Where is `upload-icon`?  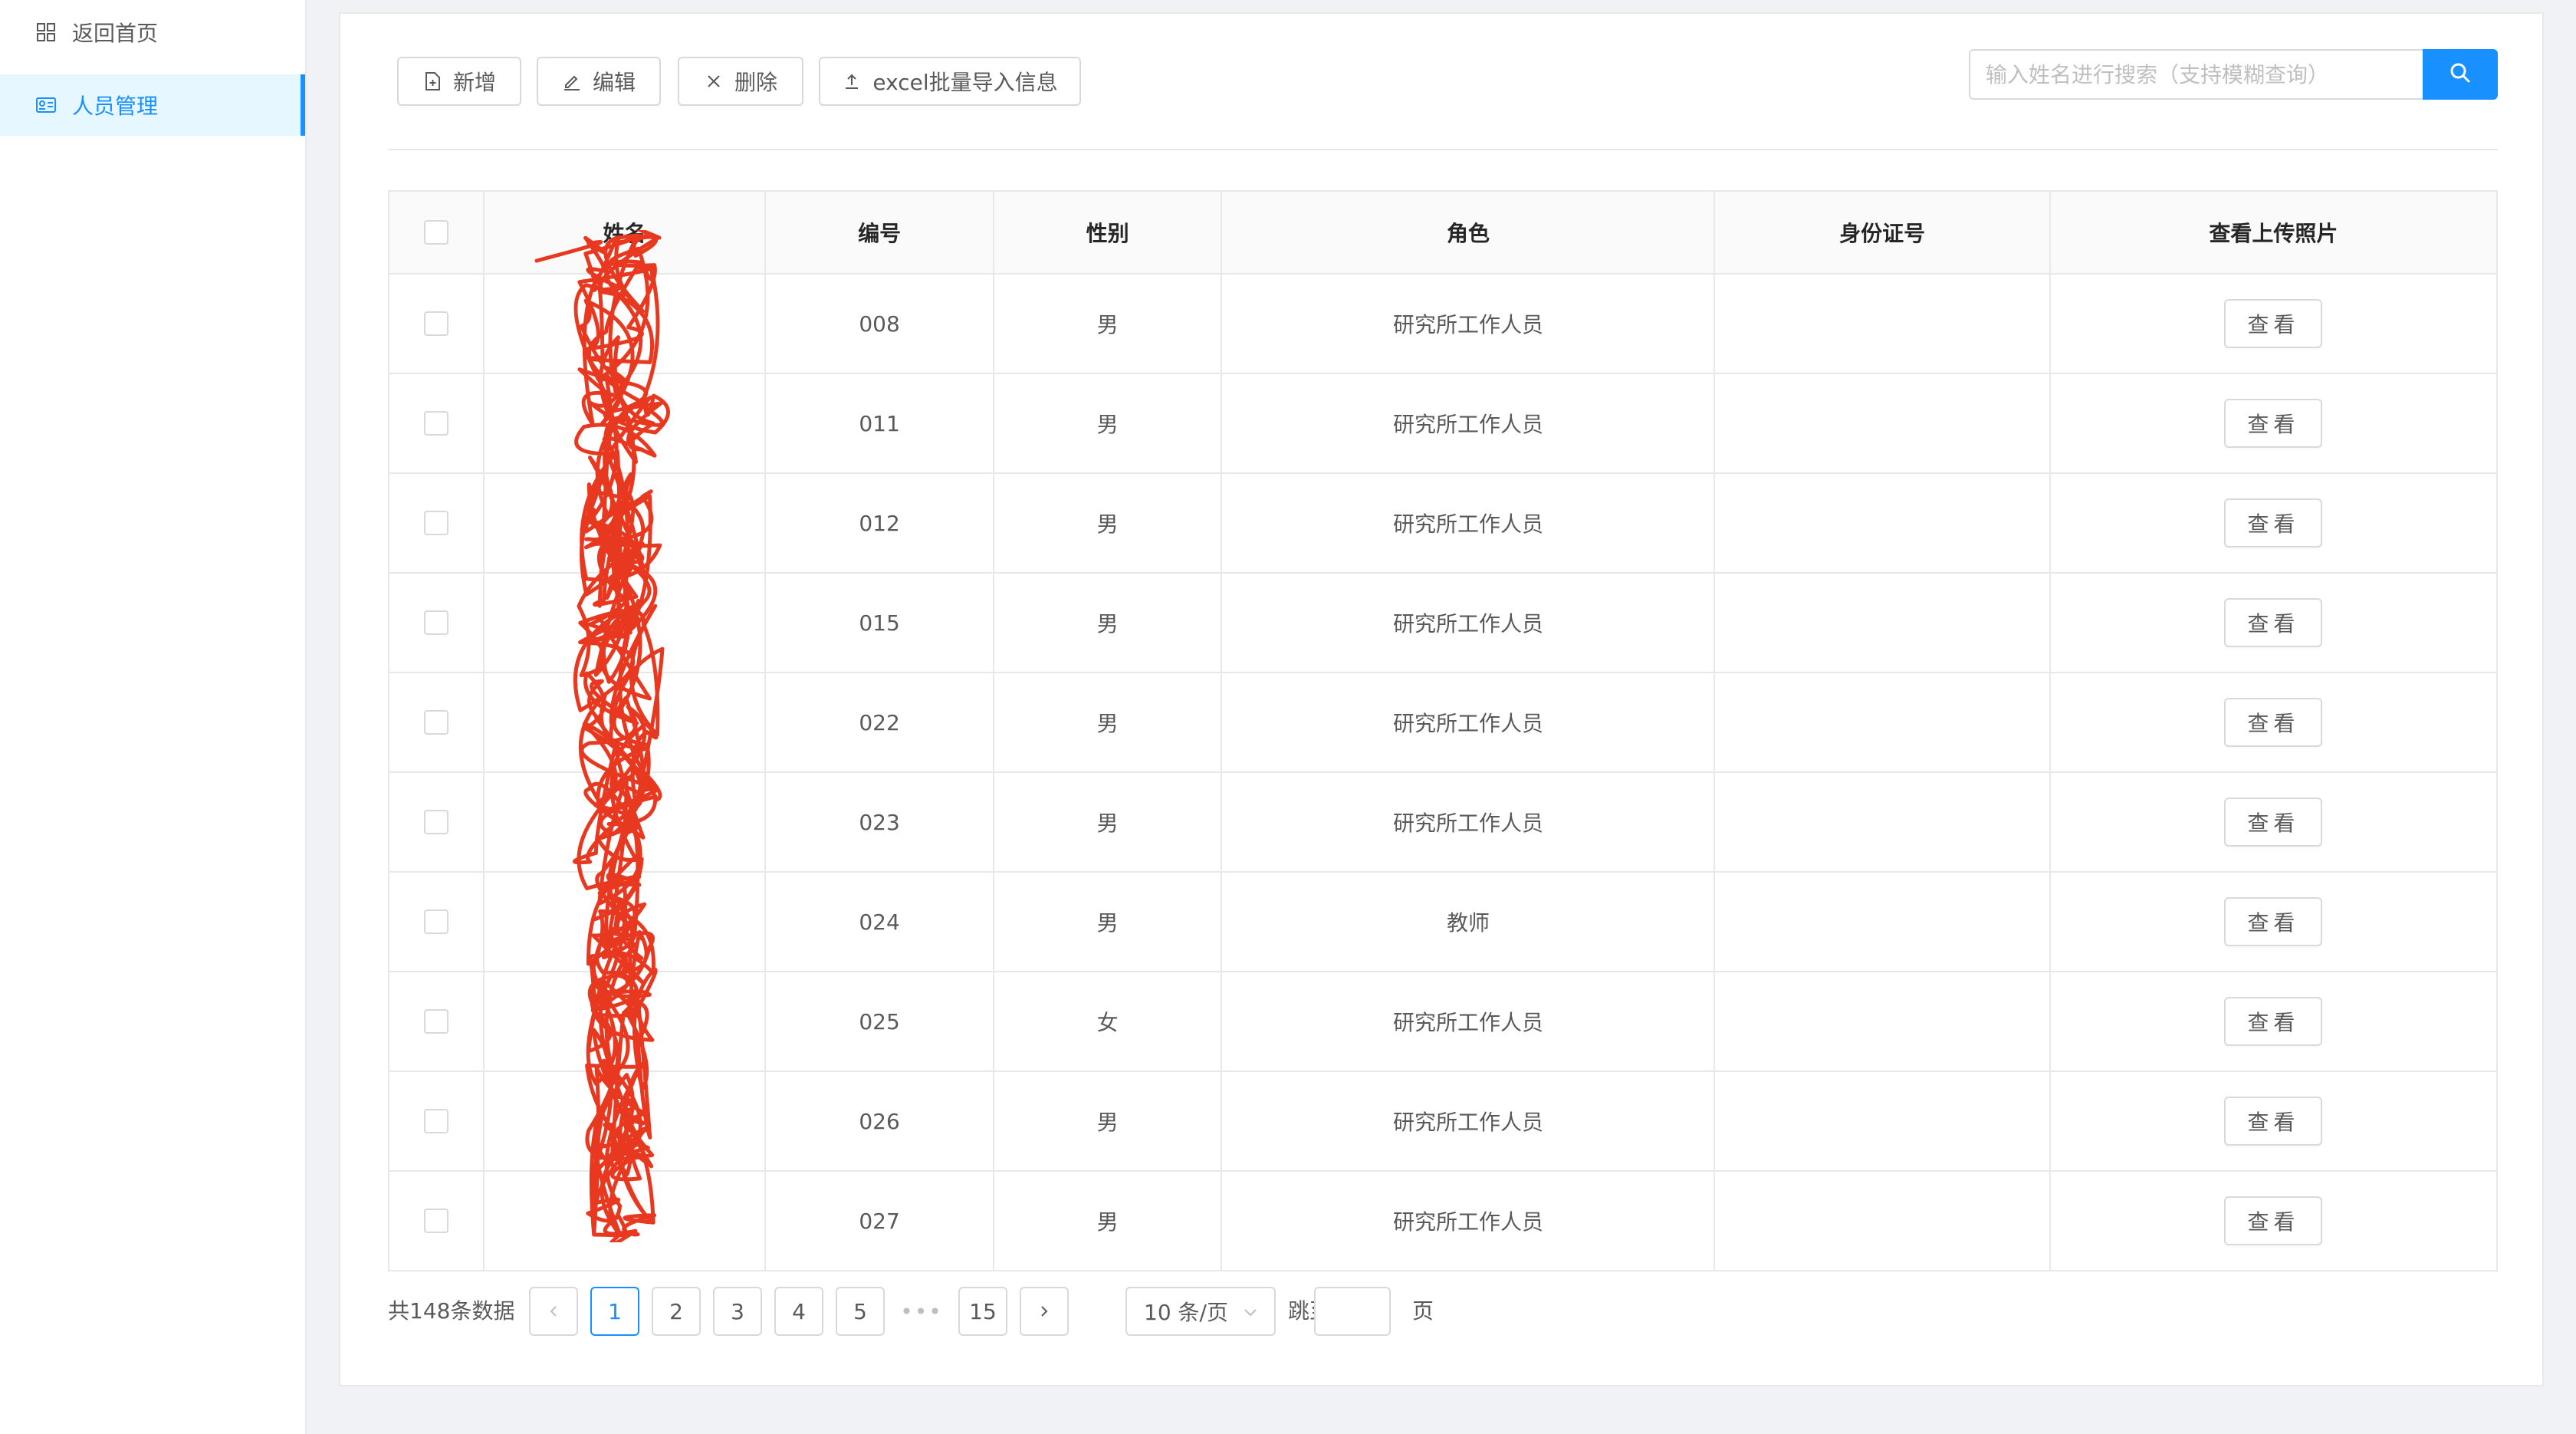 upload-icon is located at coordinates (852, 81).